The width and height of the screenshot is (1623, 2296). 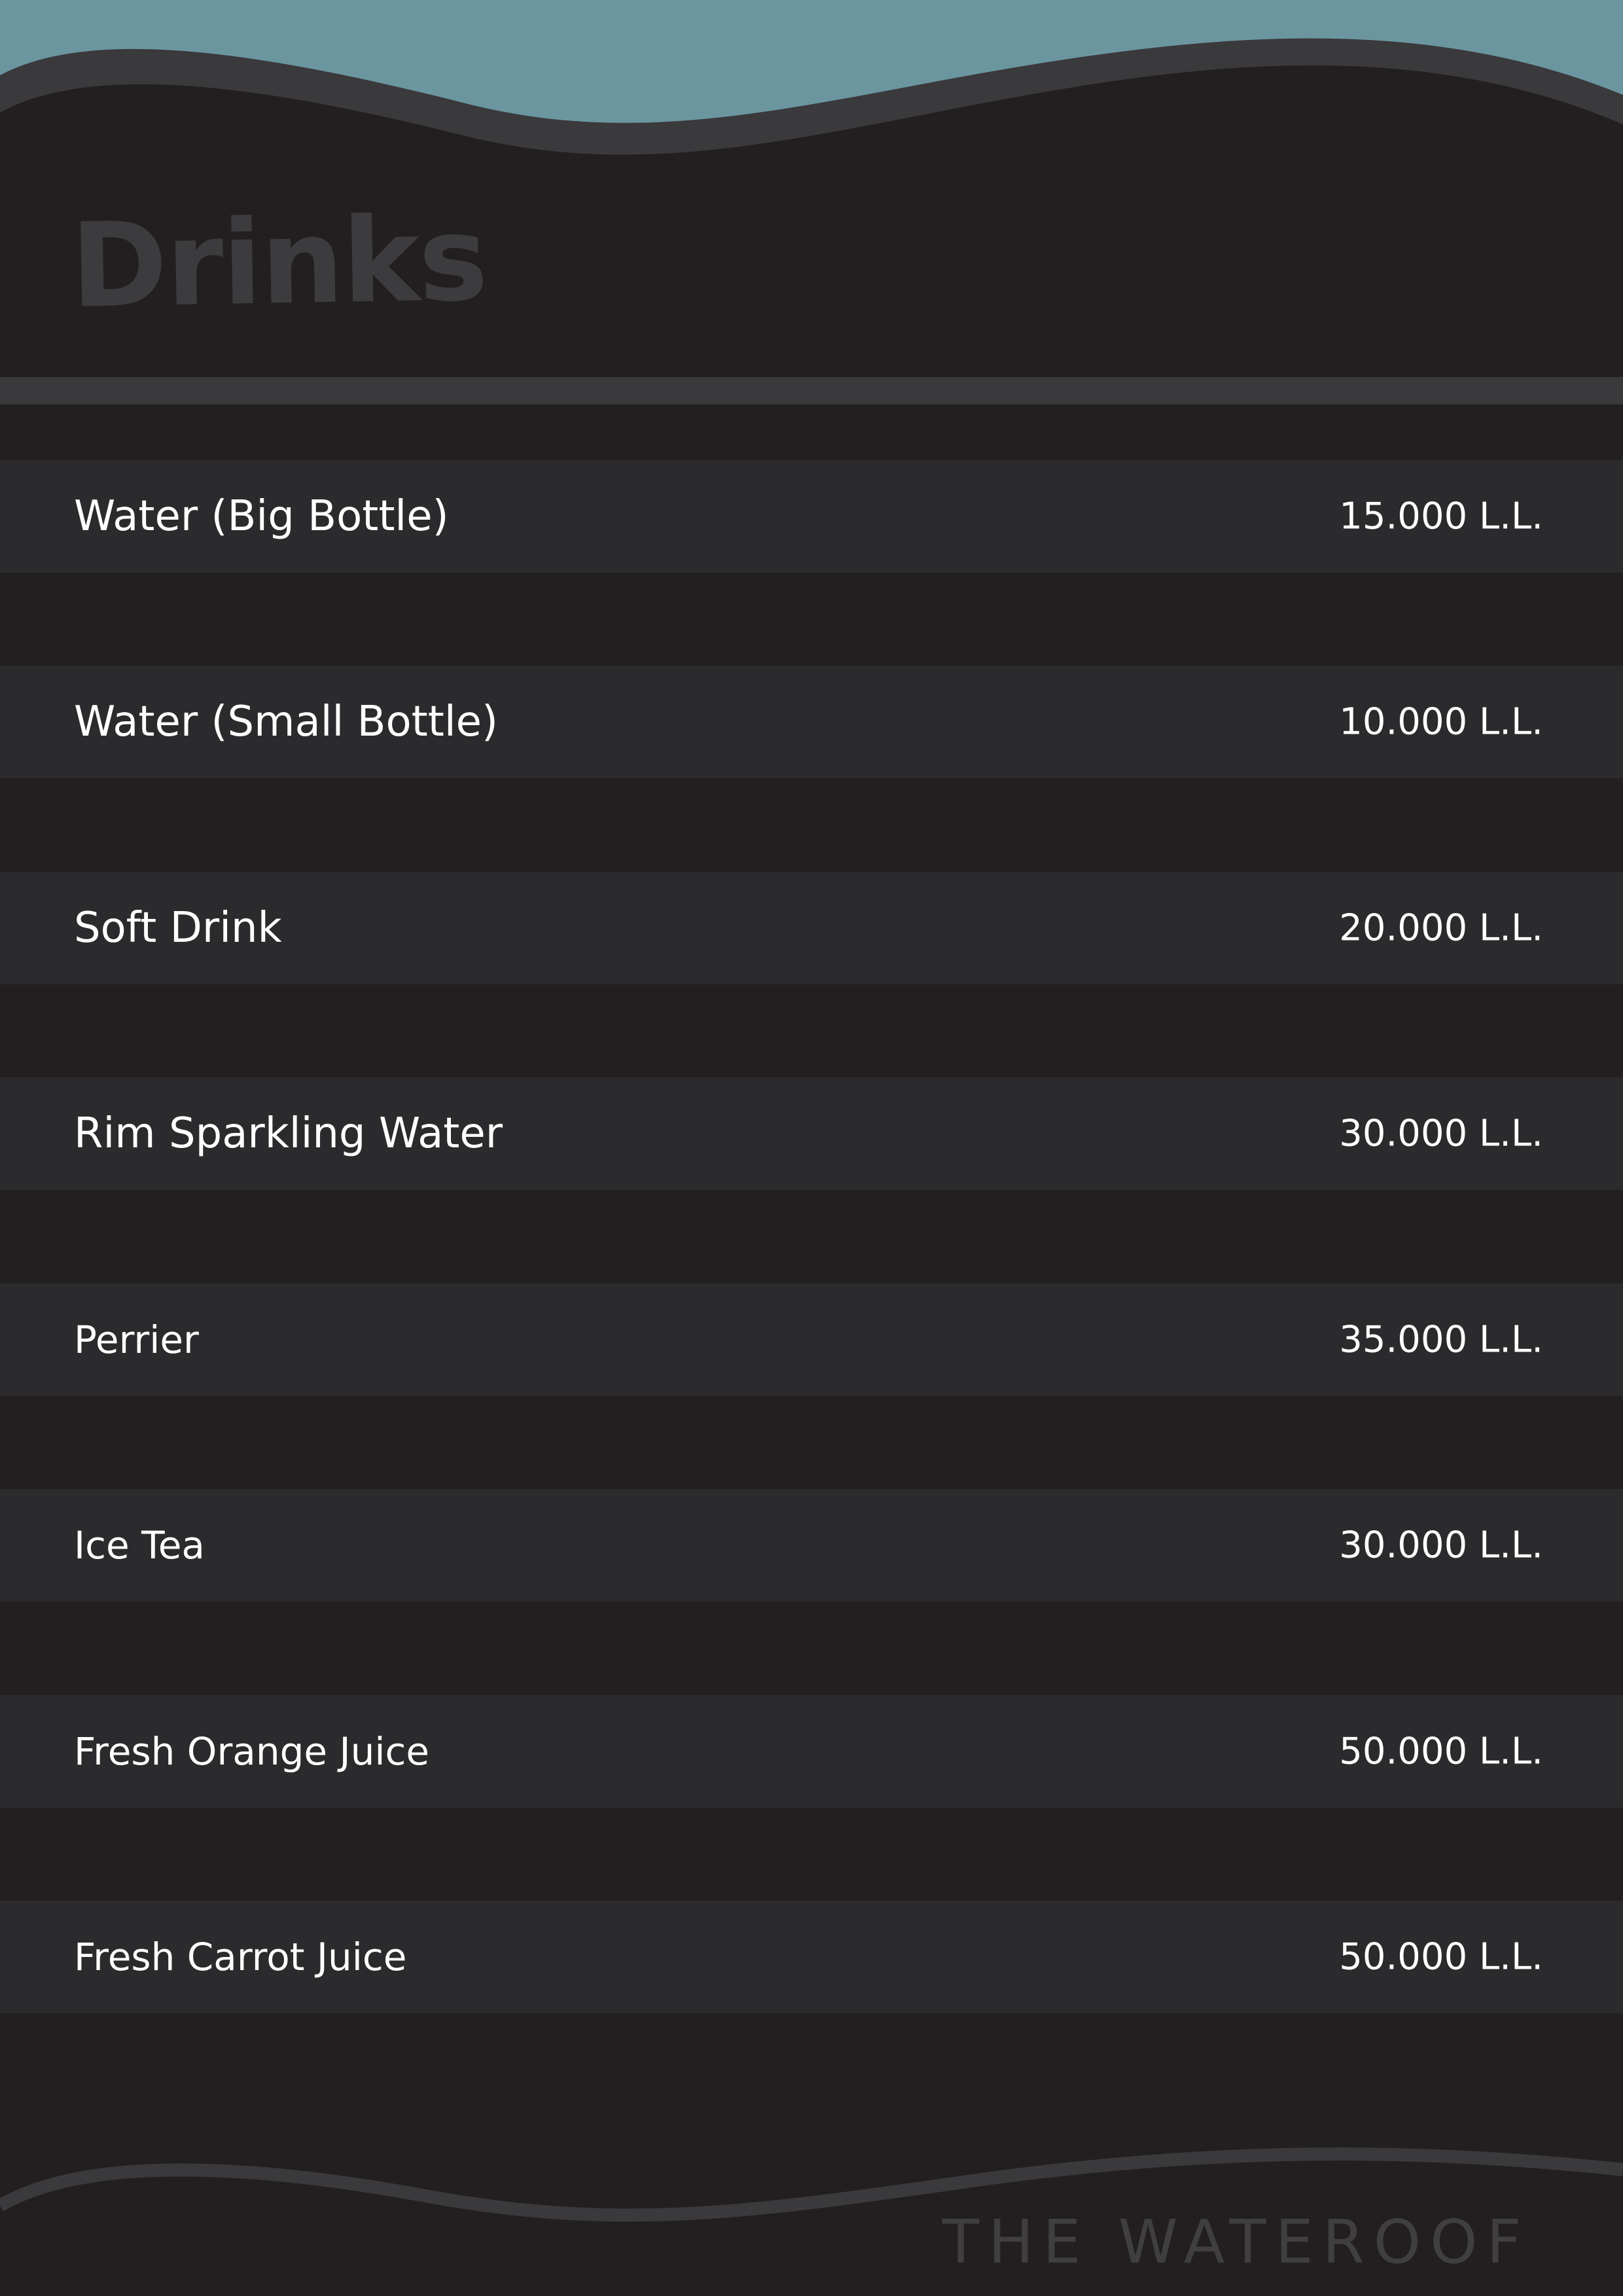 What do you see at coordinates (286, 722) in the screenshot?
I see `item-name: Water (Small Bottle)` at bounding box center [286, 722].